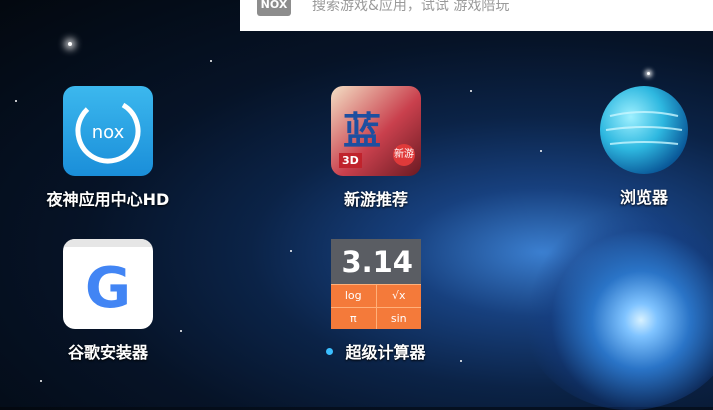  Describe the element at coordinates (376, 261) in the screenshot. I see `calc-display: 3.14` at that location.